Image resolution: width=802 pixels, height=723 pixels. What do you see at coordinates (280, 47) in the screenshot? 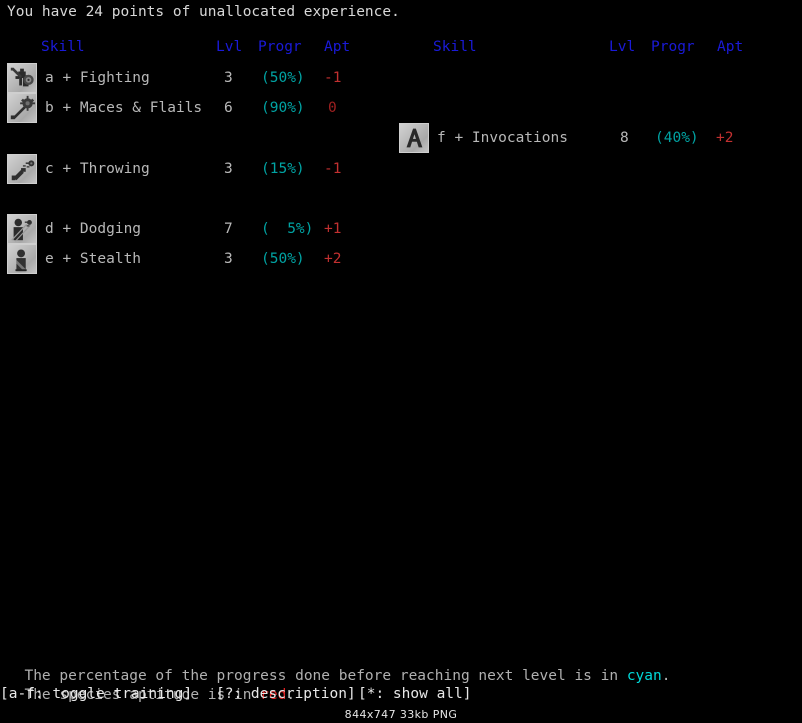
I see `left-column-header-progr: Progr` at bounding box center [280, 47].